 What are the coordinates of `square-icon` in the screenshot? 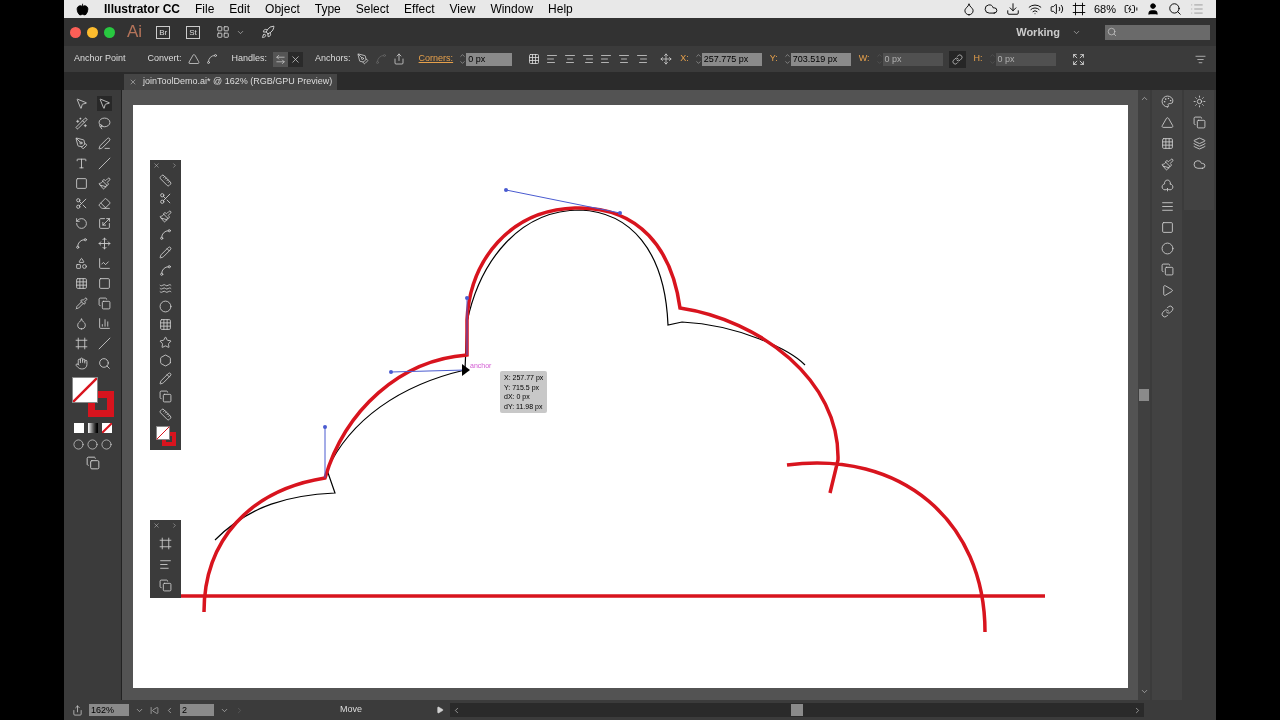 It's located at (1167, 227).